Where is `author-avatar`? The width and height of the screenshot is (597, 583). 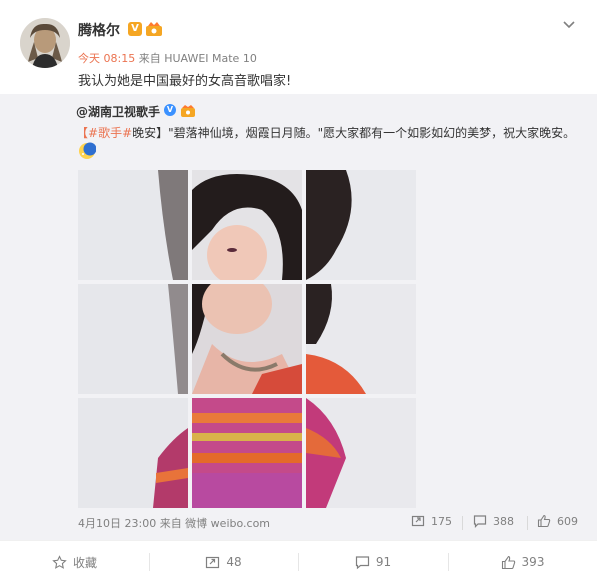 author-avatar is located at coordinates (45, 43).